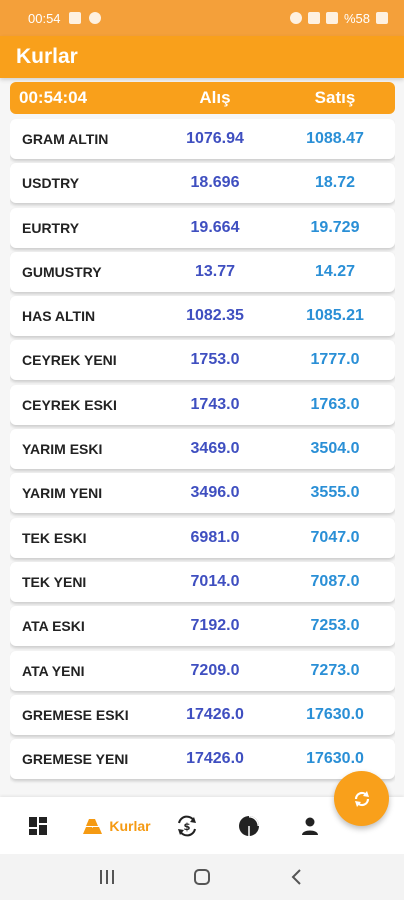 The image size is (404, 900). I want to click on rate-sell: 7087.0, so click(335, 581).